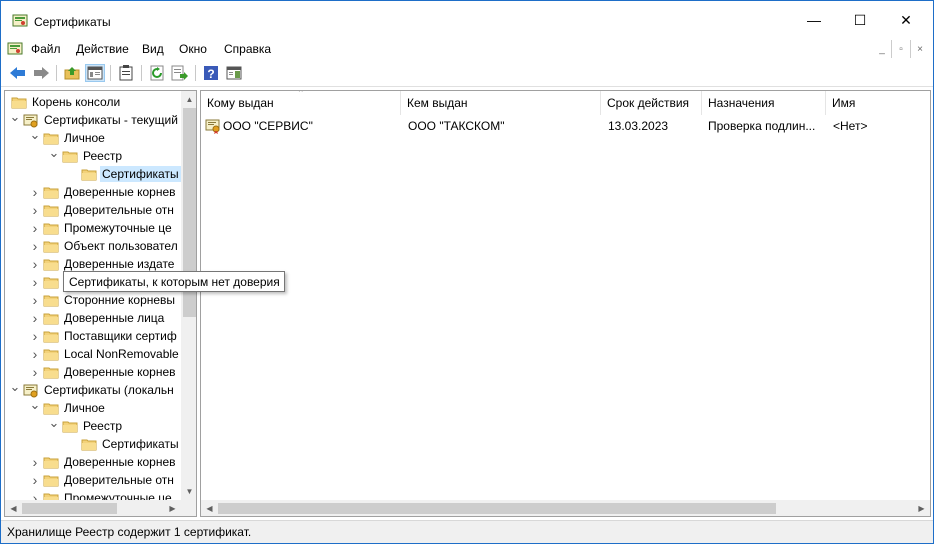 The width and height of the screenshot is (934, 544). Describe the element at coordinates (102, 49) in the screenshot. I see `menu-action: Действие` at that location.